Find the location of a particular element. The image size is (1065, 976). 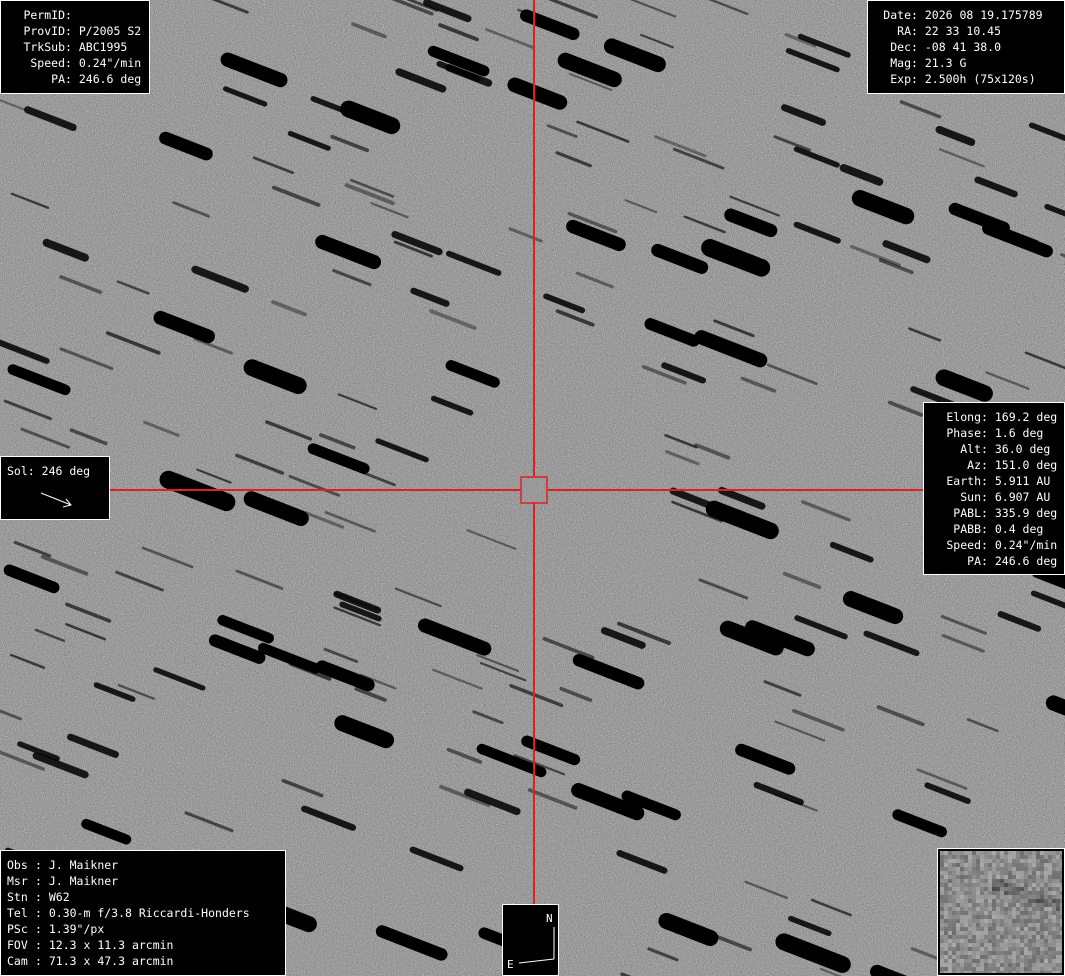

info-value: J. Maikner is located at coordinates (83, 865).